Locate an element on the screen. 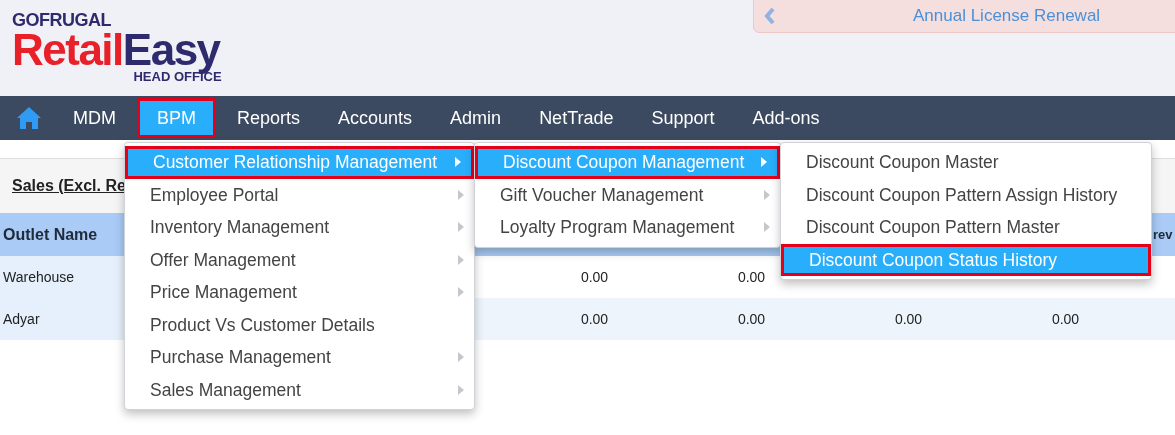  menu-item: Discount Coupon Pattern Master is located at coordinates (966, 227).